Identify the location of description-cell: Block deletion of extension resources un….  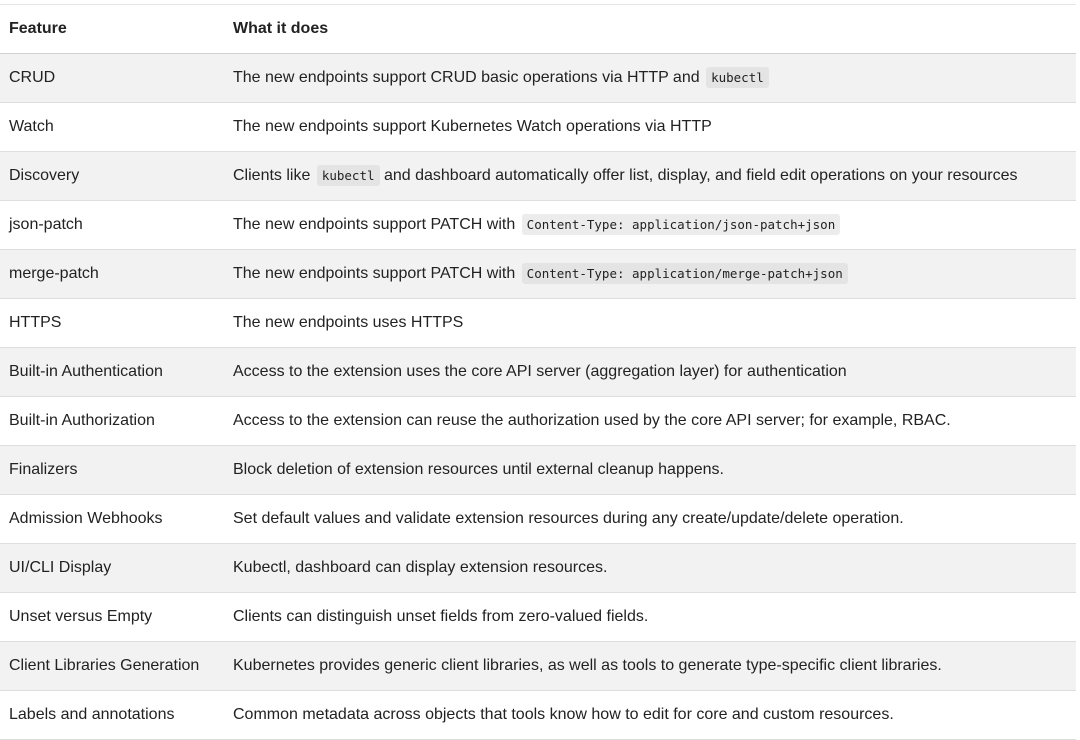
(654, 470).